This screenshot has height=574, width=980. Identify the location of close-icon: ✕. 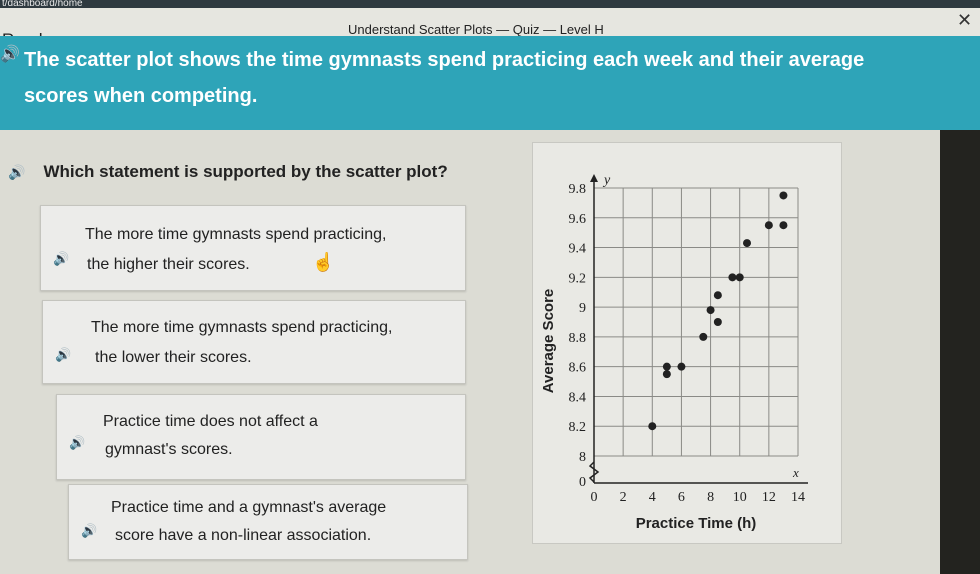
(964, 20).